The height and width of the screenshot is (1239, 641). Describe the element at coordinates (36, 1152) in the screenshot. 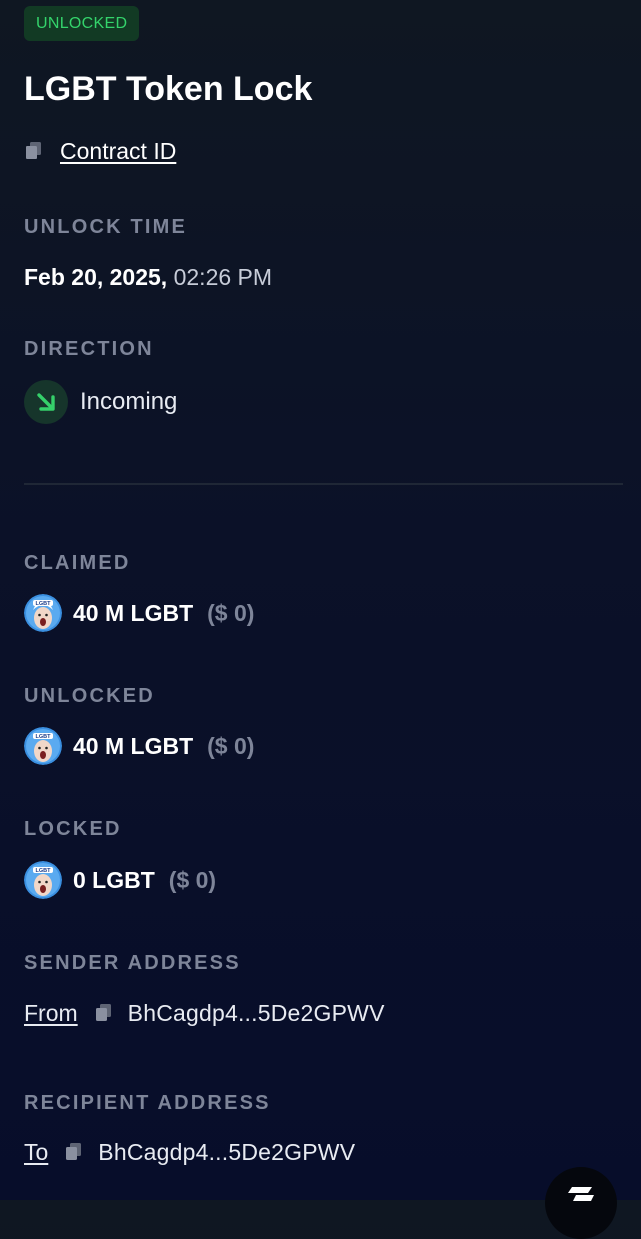

I see `recipient-to-link: To` at that location.